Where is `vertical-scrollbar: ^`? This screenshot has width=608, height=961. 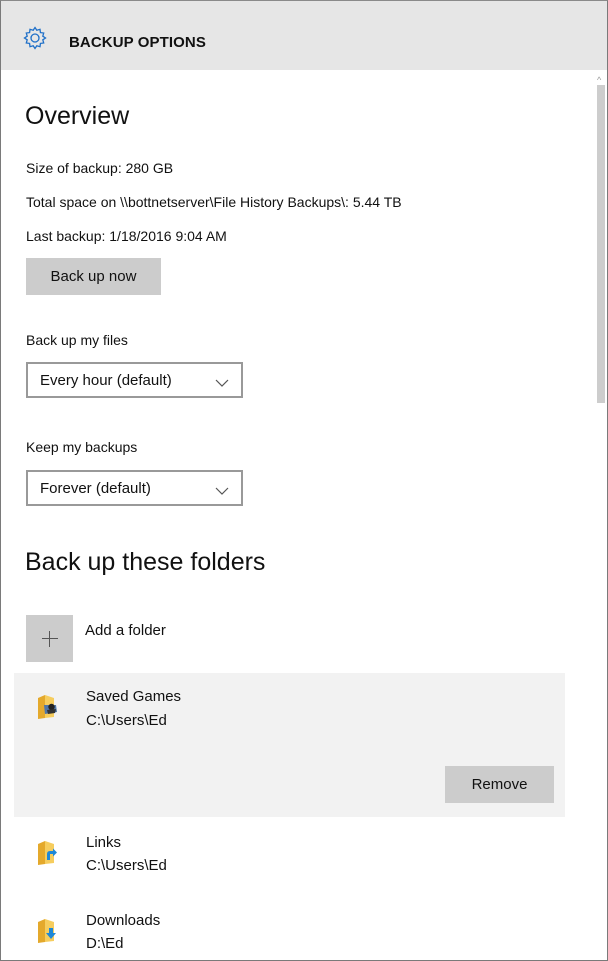 vertical-scrollbar: ^ is located at coordinates (600, 515).